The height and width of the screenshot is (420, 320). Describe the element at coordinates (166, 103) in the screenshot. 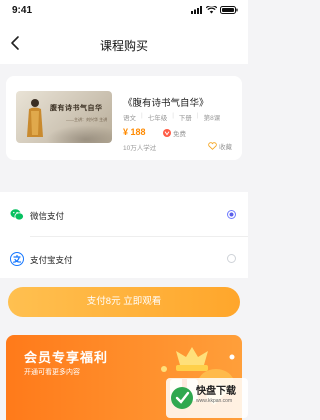

I see `course-name: 《腹有诗书气自华》` at that location.